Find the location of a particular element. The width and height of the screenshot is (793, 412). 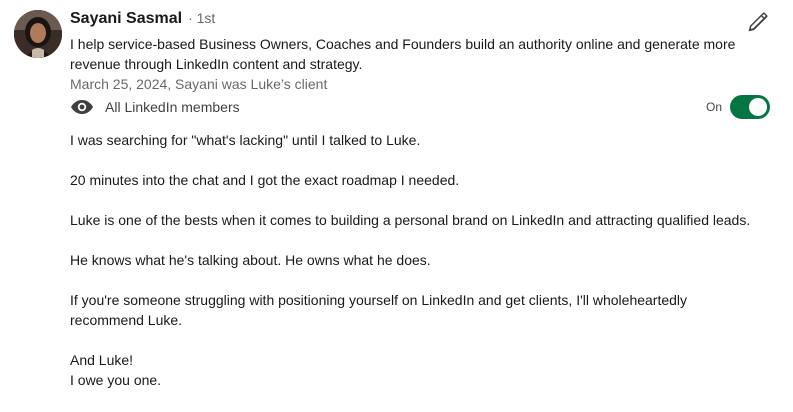

visibility-toggle-wrap: On is located at coordinates (738, 107).